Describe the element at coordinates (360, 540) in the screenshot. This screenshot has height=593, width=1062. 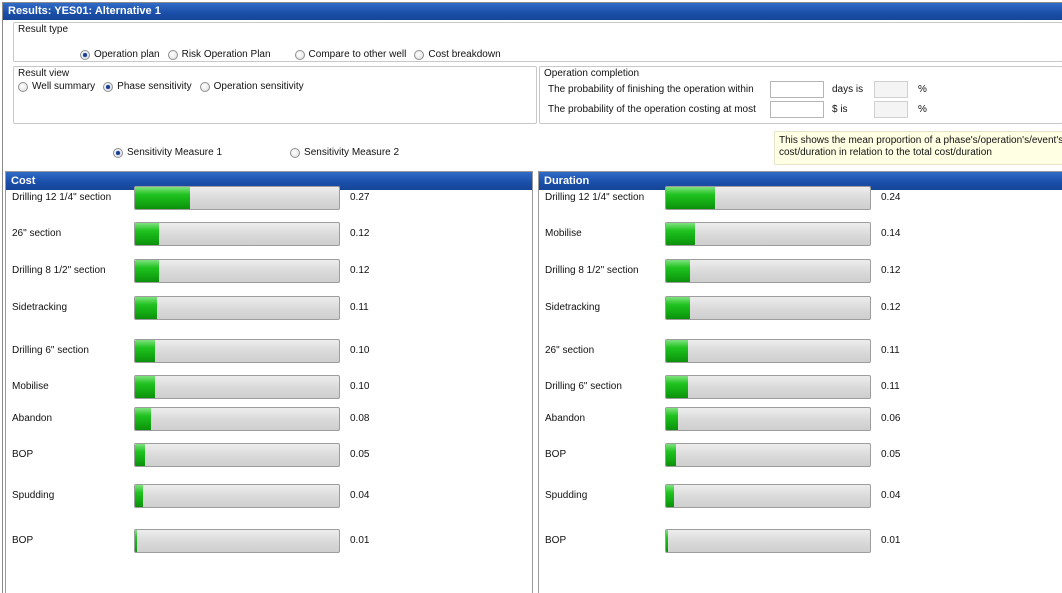
I see `bar-value: 0.01` at that location.